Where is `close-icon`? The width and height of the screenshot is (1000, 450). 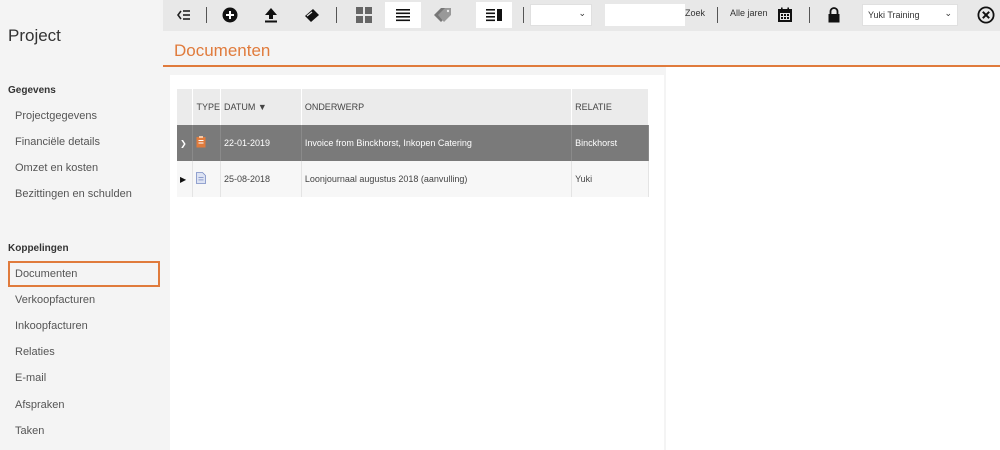 close-icon is located at coordinates (986, 15).